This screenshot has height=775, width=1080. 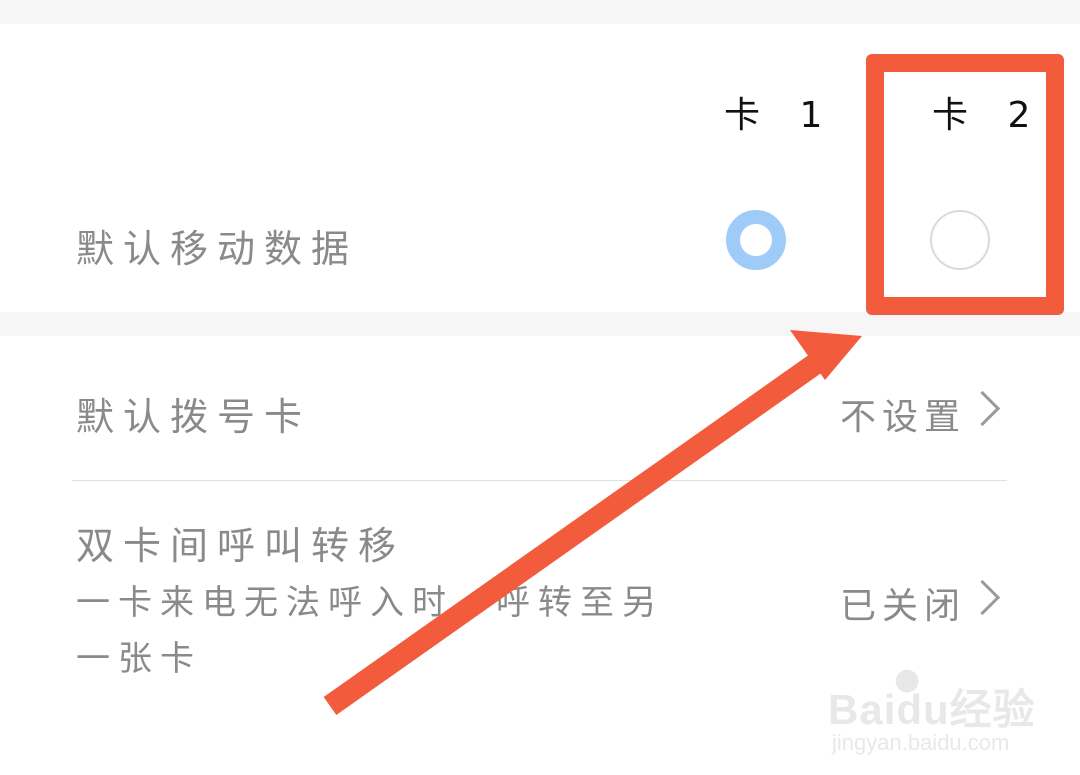 What do you see at coordinates (921, 742) in the screenshot?
I see `watermark-url: jingyan.baidu.com` at bounding box center [921, 742].